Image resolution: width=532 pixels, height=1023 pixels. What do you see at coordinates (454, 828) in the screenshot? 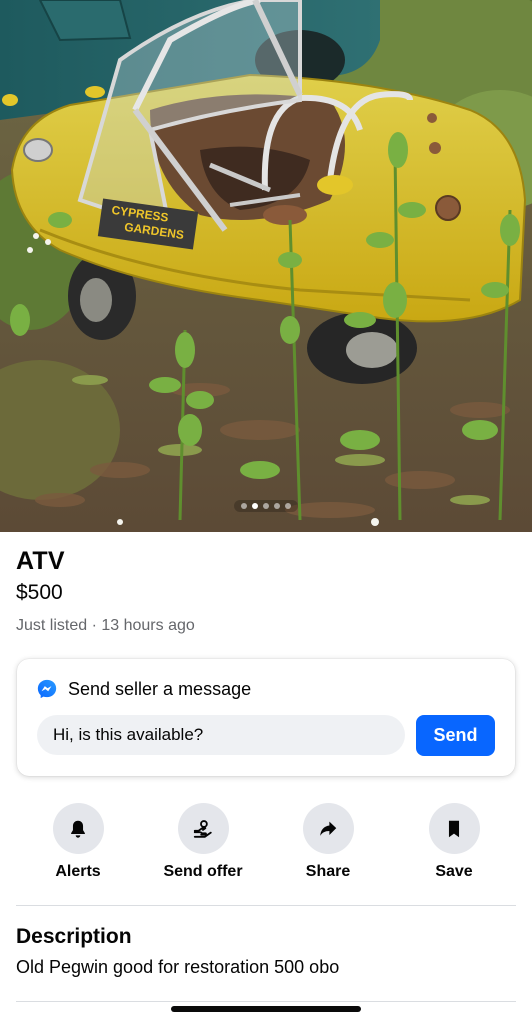
I see `bookmark-icon` at bounding box center [454, 828].